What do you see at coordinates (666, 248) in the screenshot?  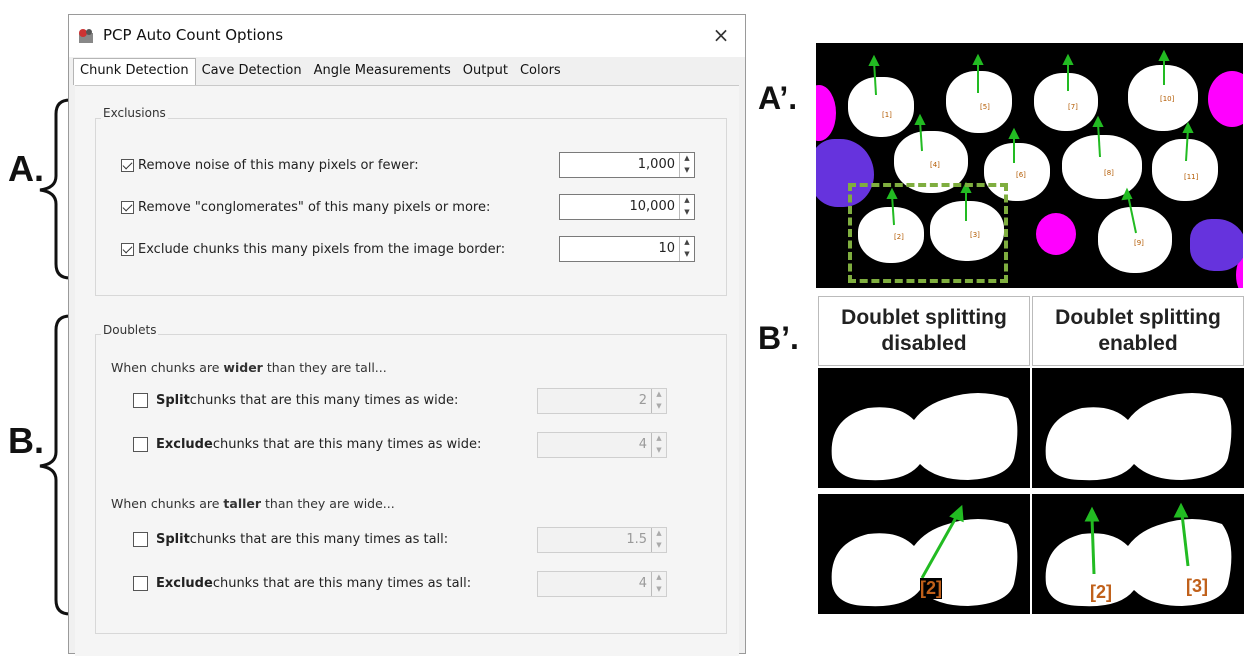 I see `border-value: 10` at bounding box center [666, 248].